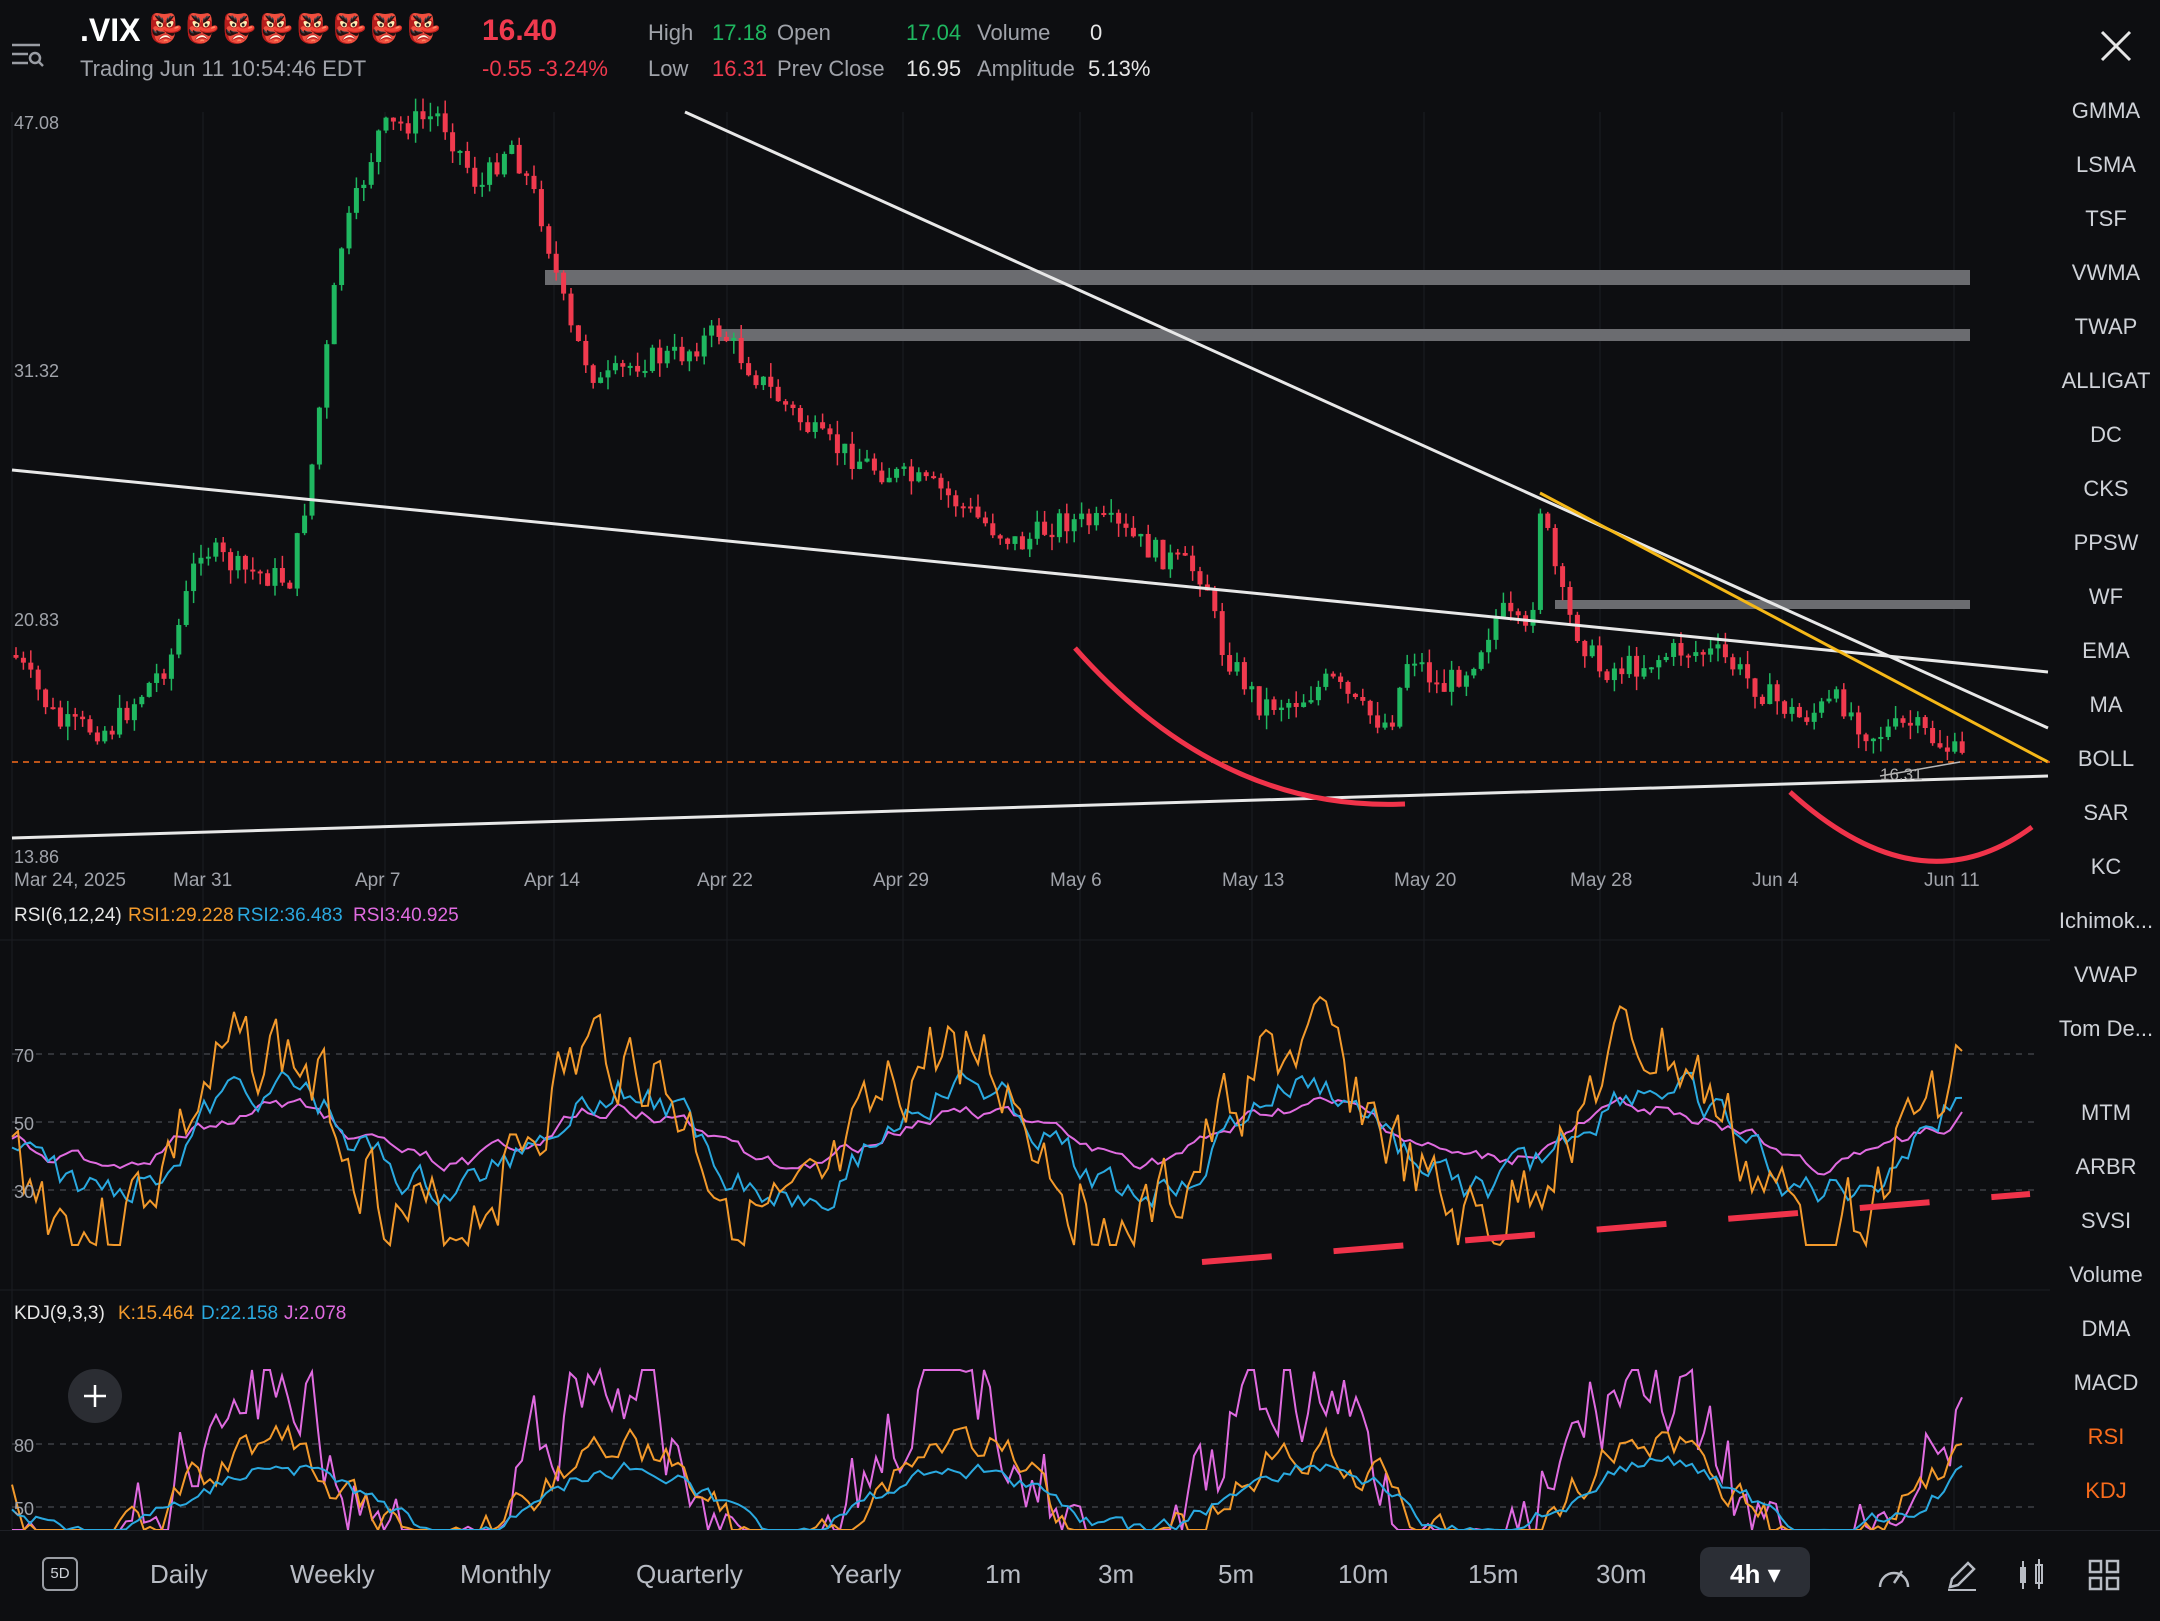  Describe the element at coordinates (1894, 1577) in the screenshot. I see `gauge-icon` at that location.